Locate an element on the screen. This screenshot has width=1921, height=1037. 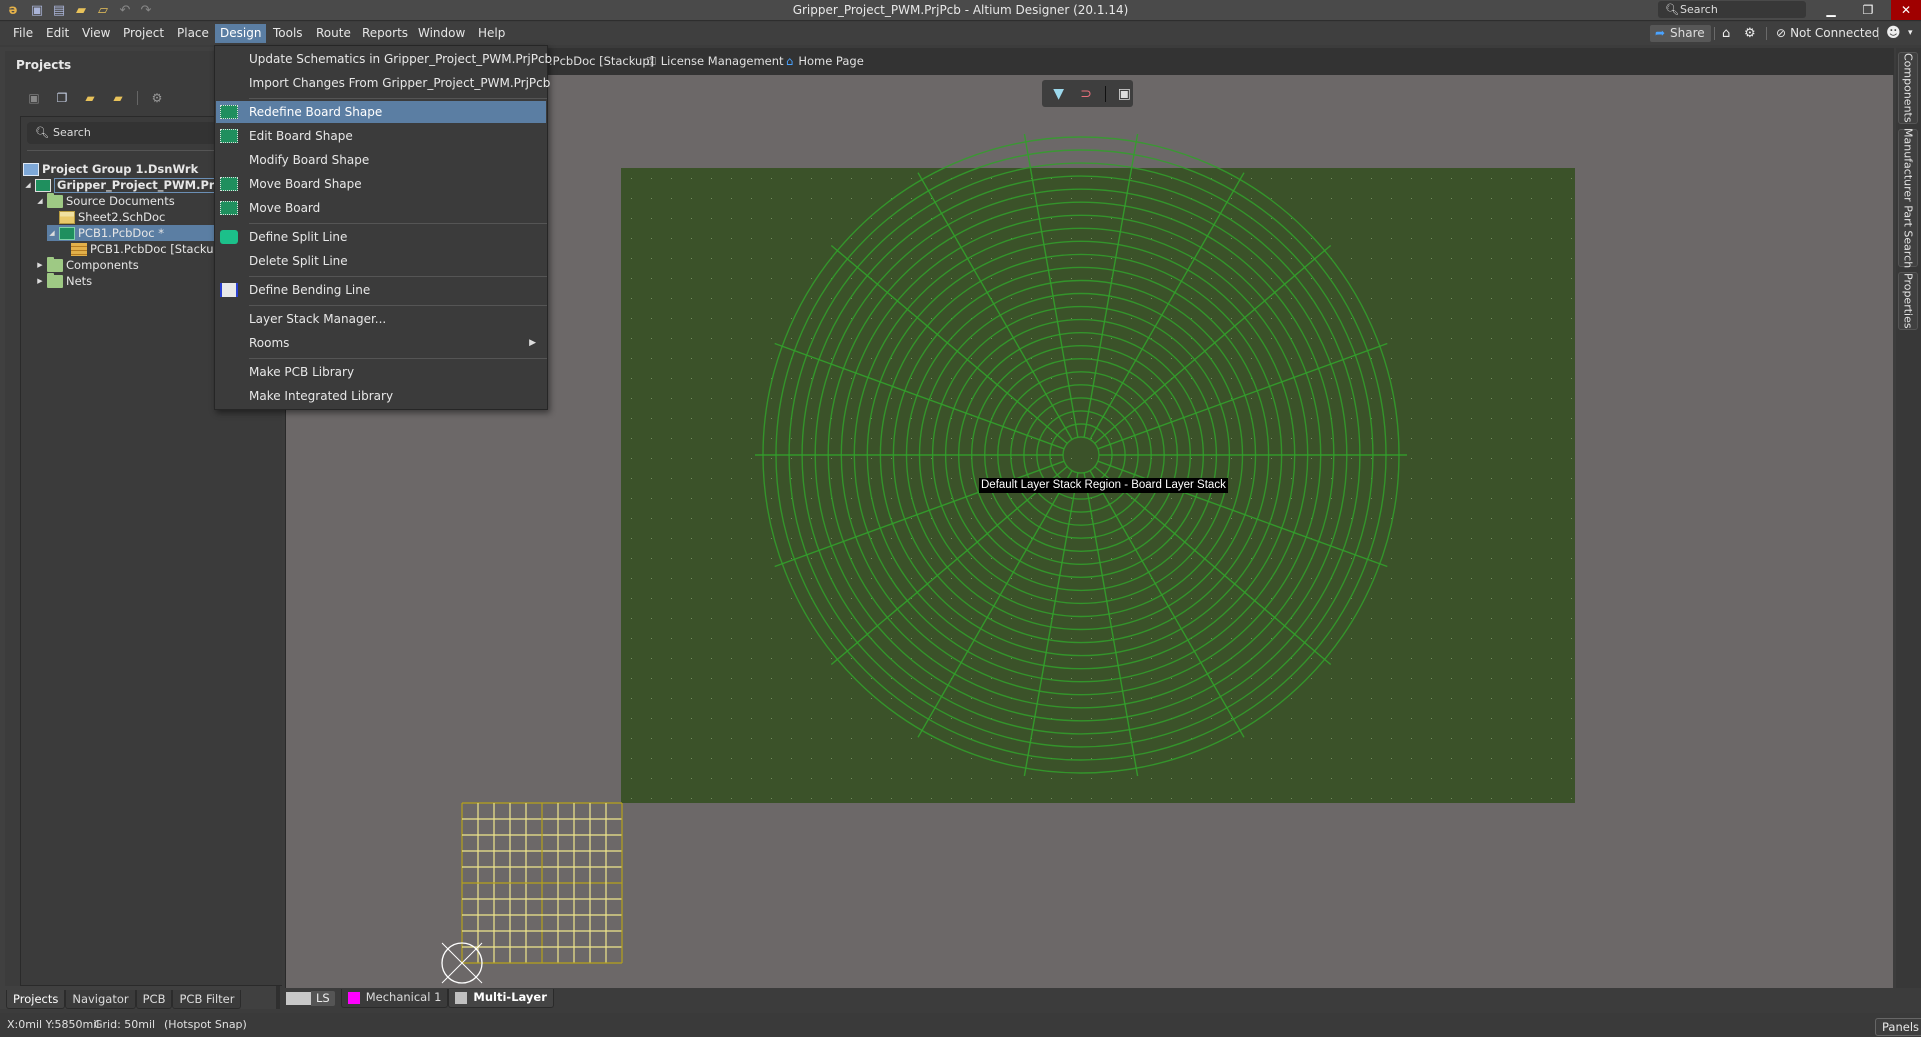
filter-icon: ▼ is located at coordinates (1058, 94).